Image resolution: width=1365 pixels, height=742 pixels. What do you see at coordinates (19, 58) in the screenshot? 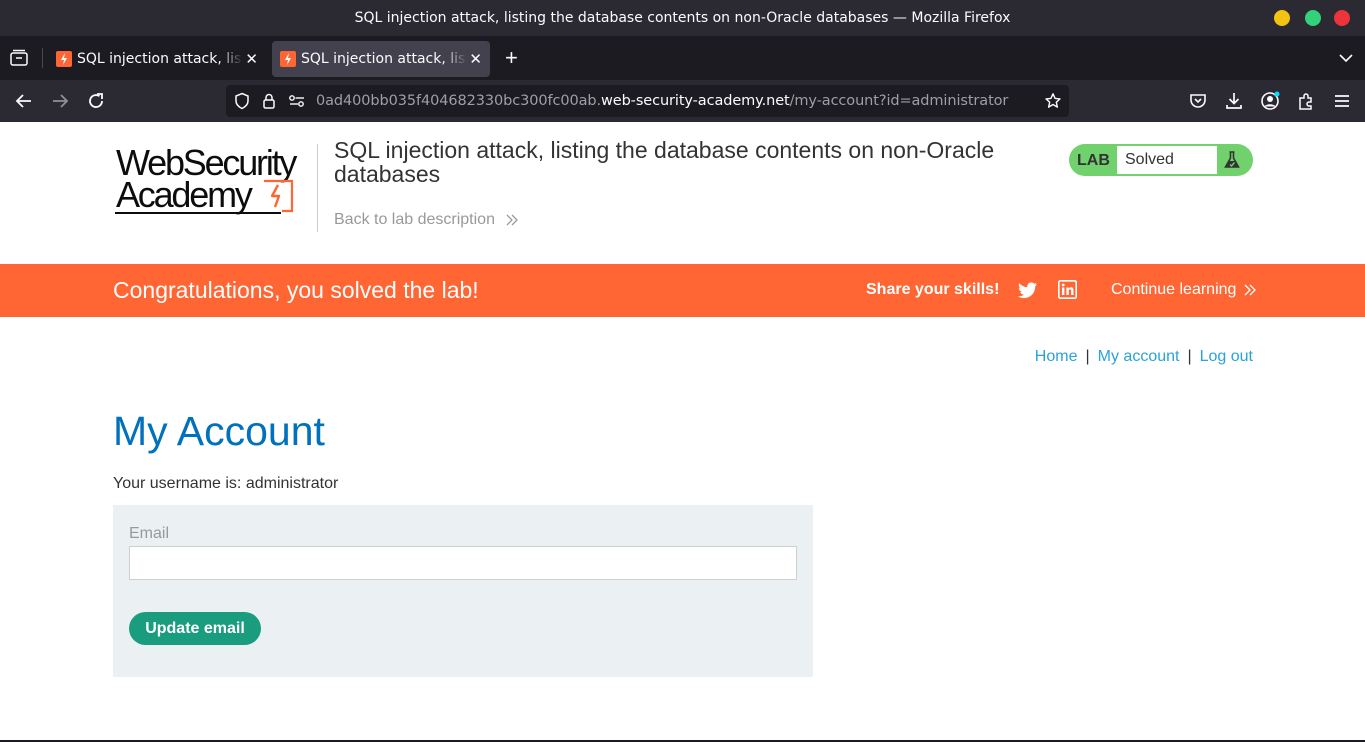
I see `tab-overview-icon` at bounding box center [19, 58].